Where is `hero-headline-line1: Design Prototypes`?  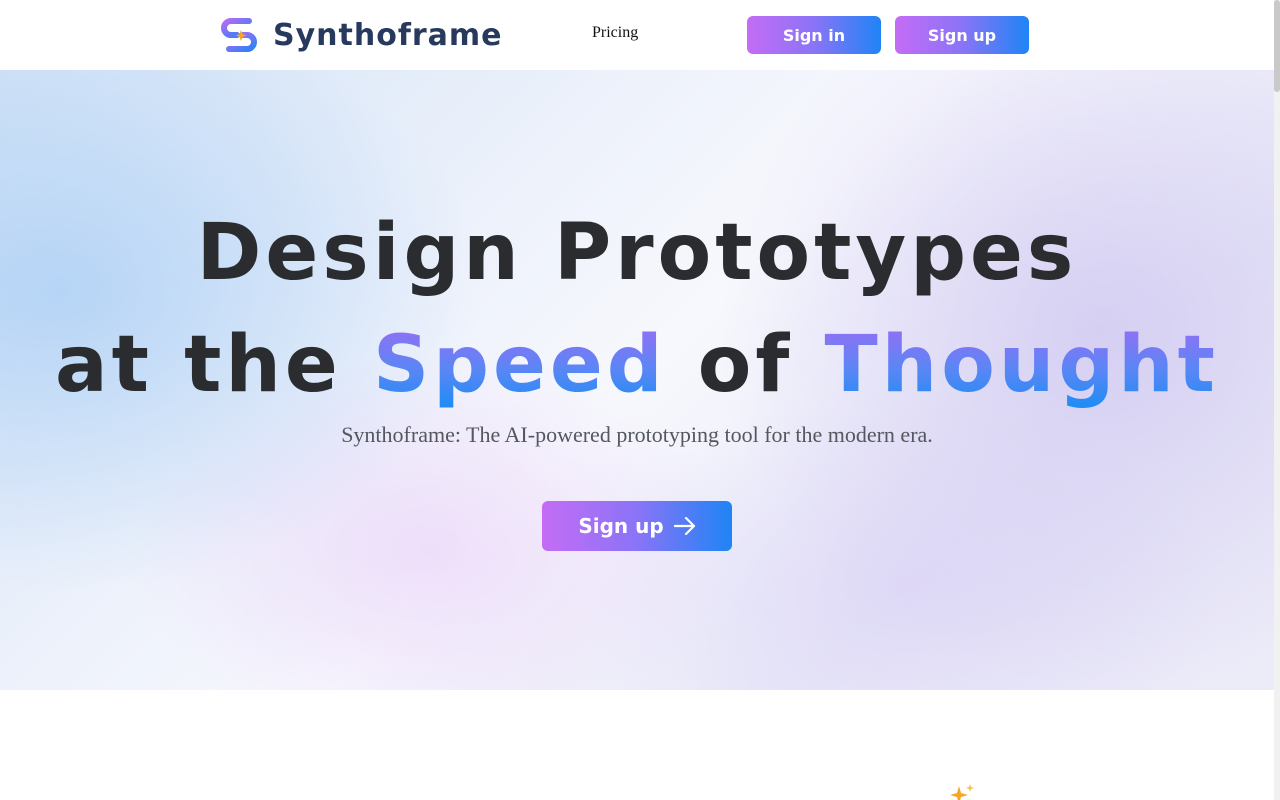 hero-headline-line1: Design Prototypes is located at coordinates (637, 253).